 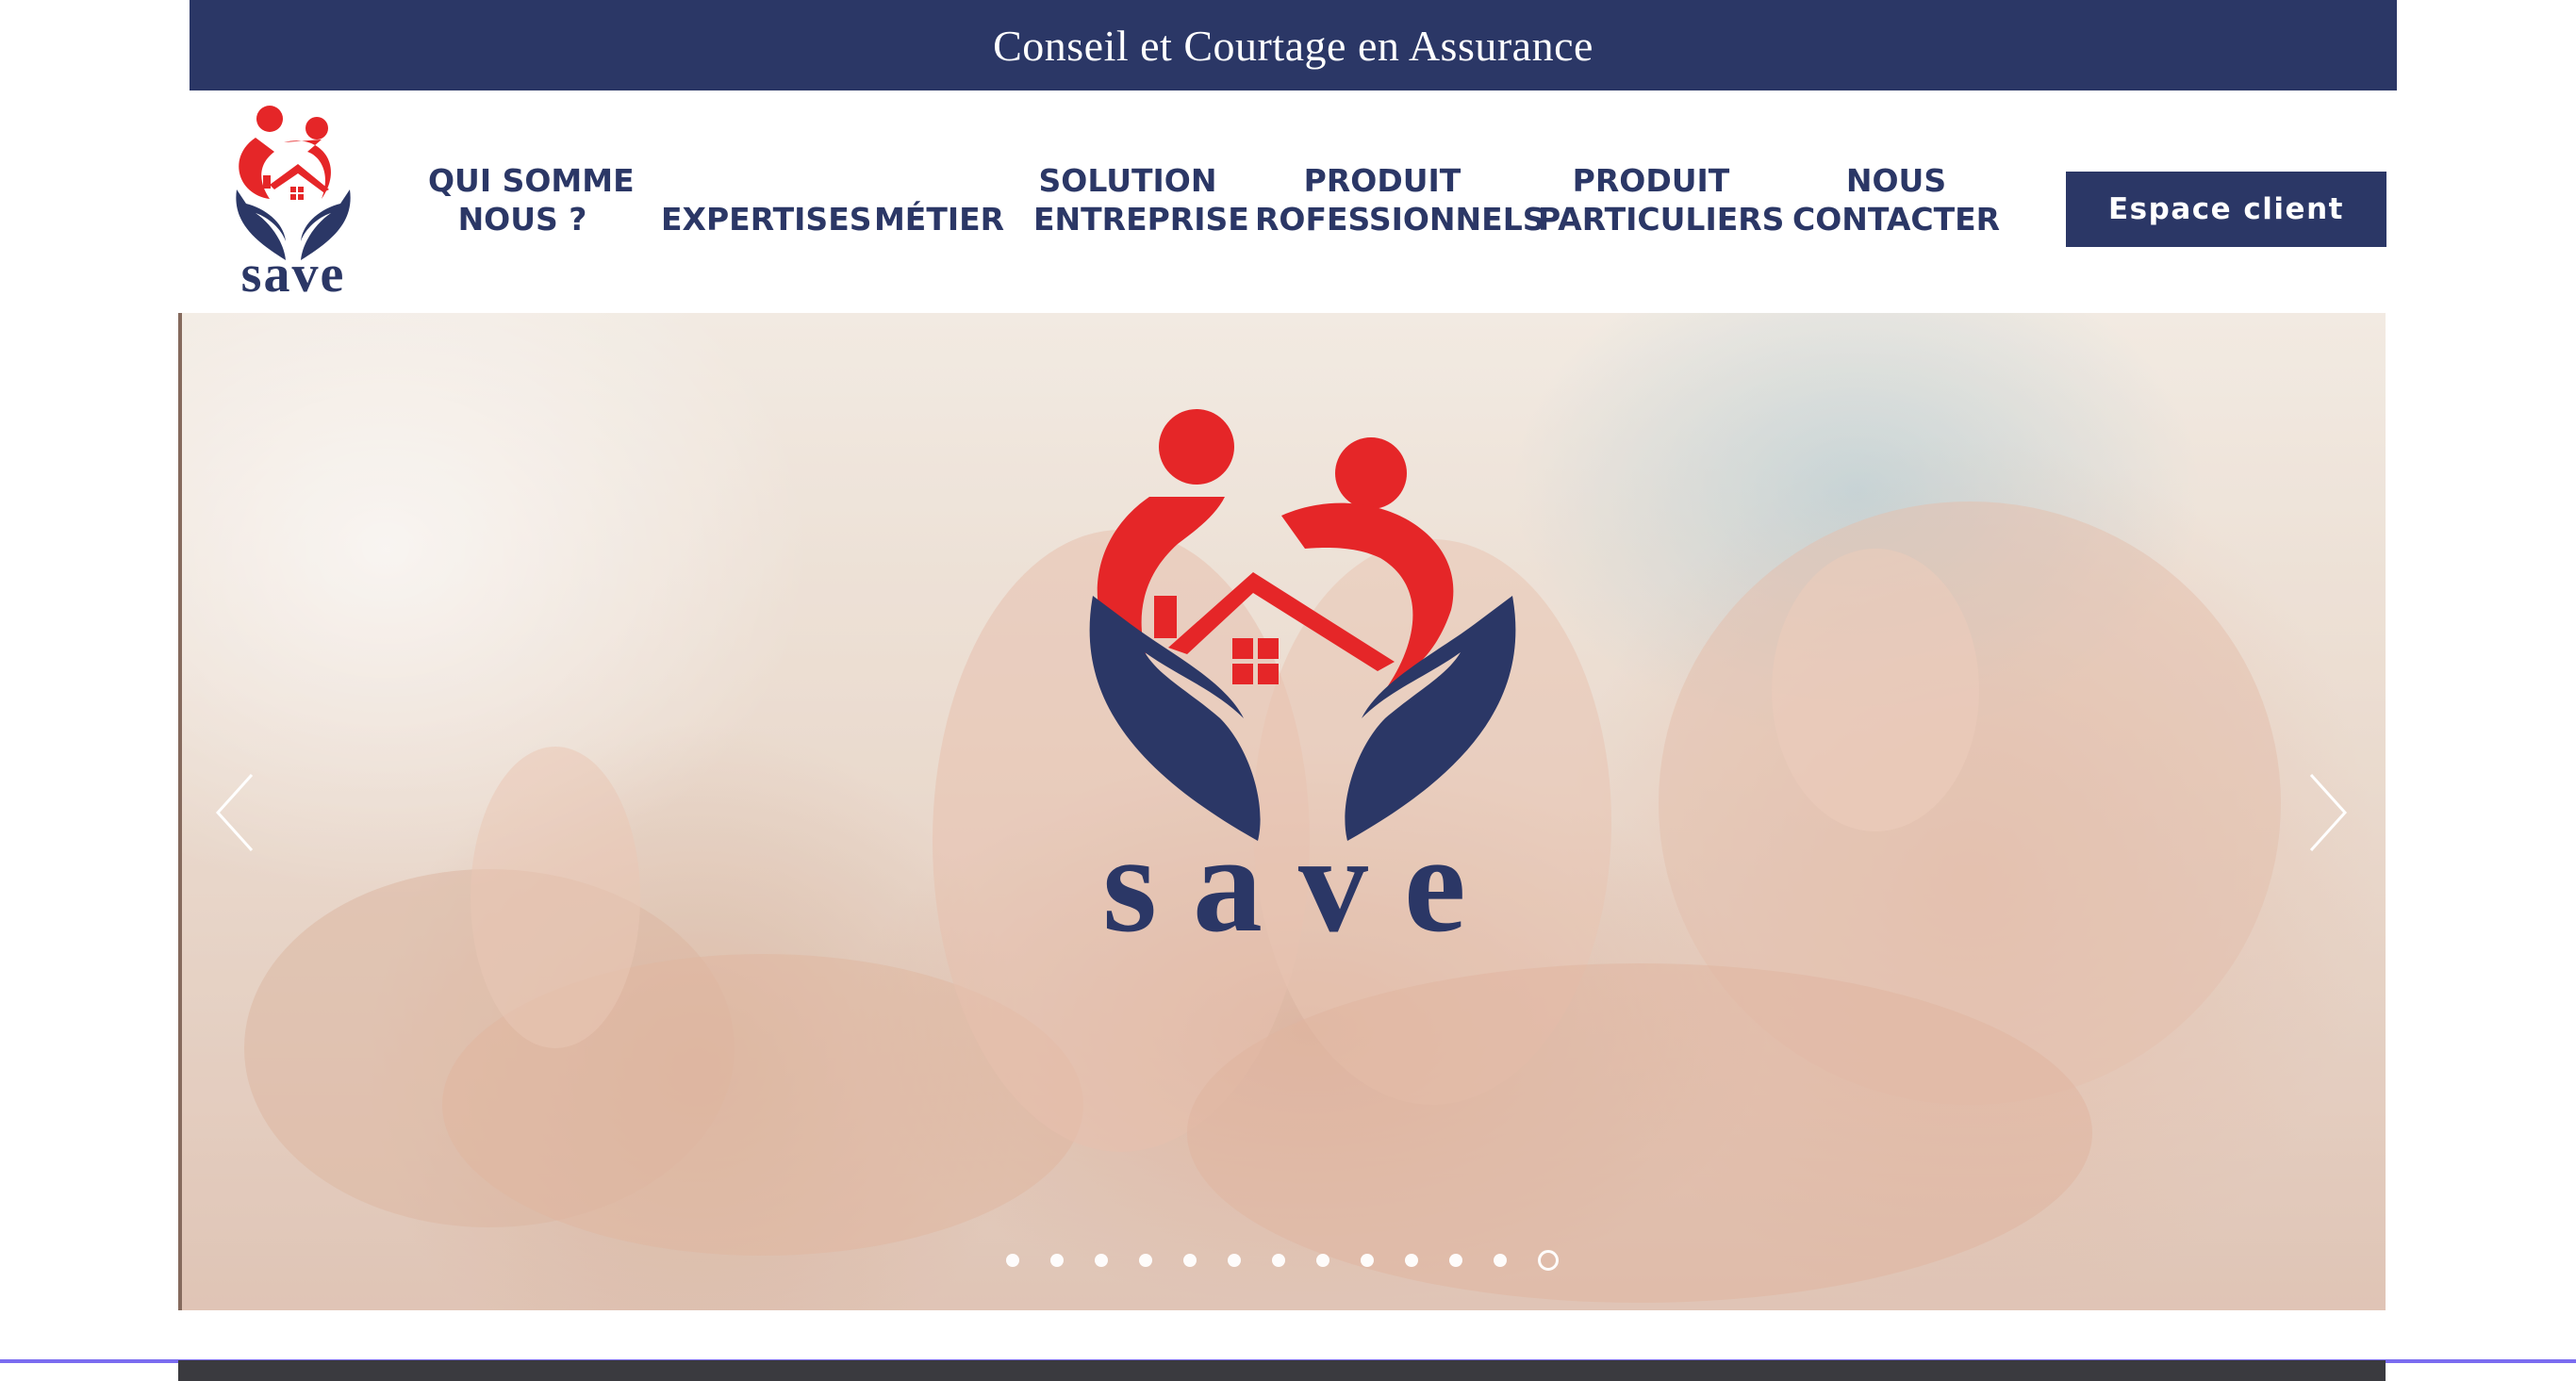 What do you see at coordinates (531, 180) in the screenshot?
I see `nav-label-line1: QUI SOMME` at bounding box center [531, 180].